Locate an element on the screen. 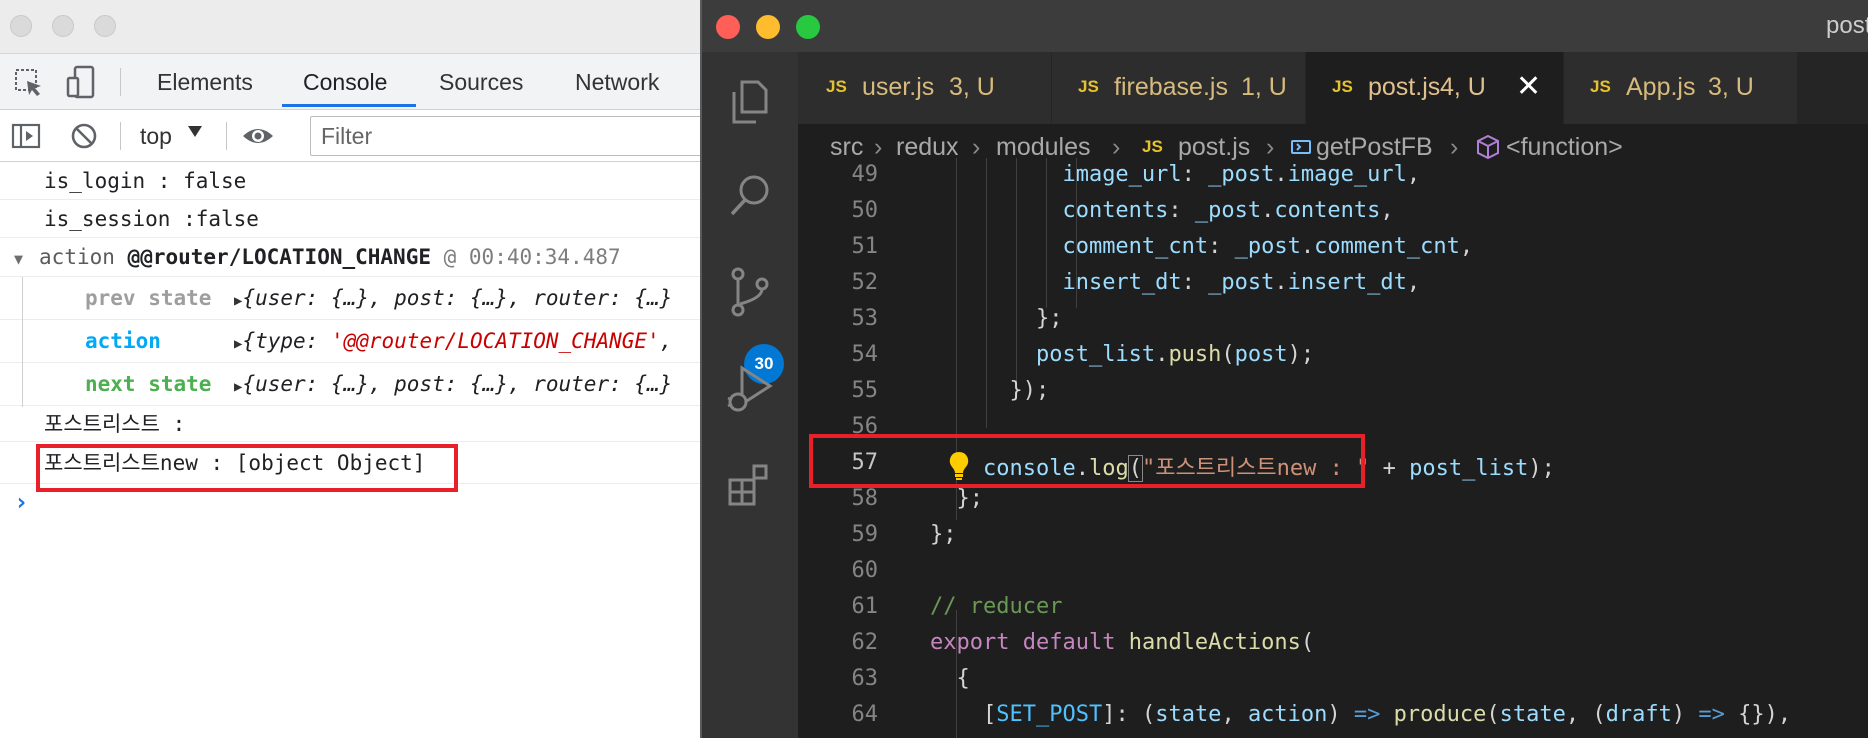  code-token: ( is located at coordinates (1228, 354).